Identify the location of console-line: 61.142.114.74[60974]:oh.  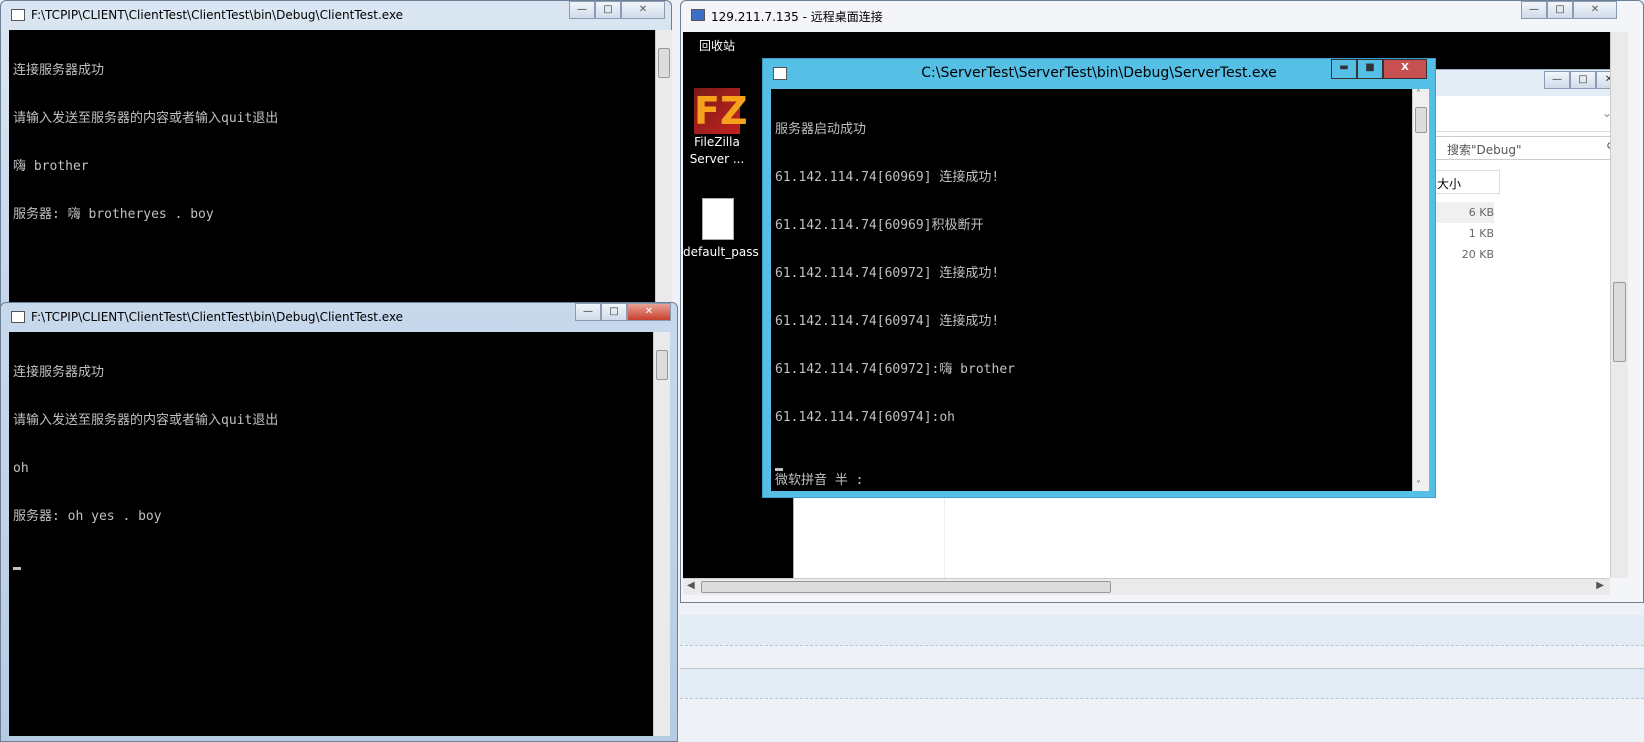
(865, 417).